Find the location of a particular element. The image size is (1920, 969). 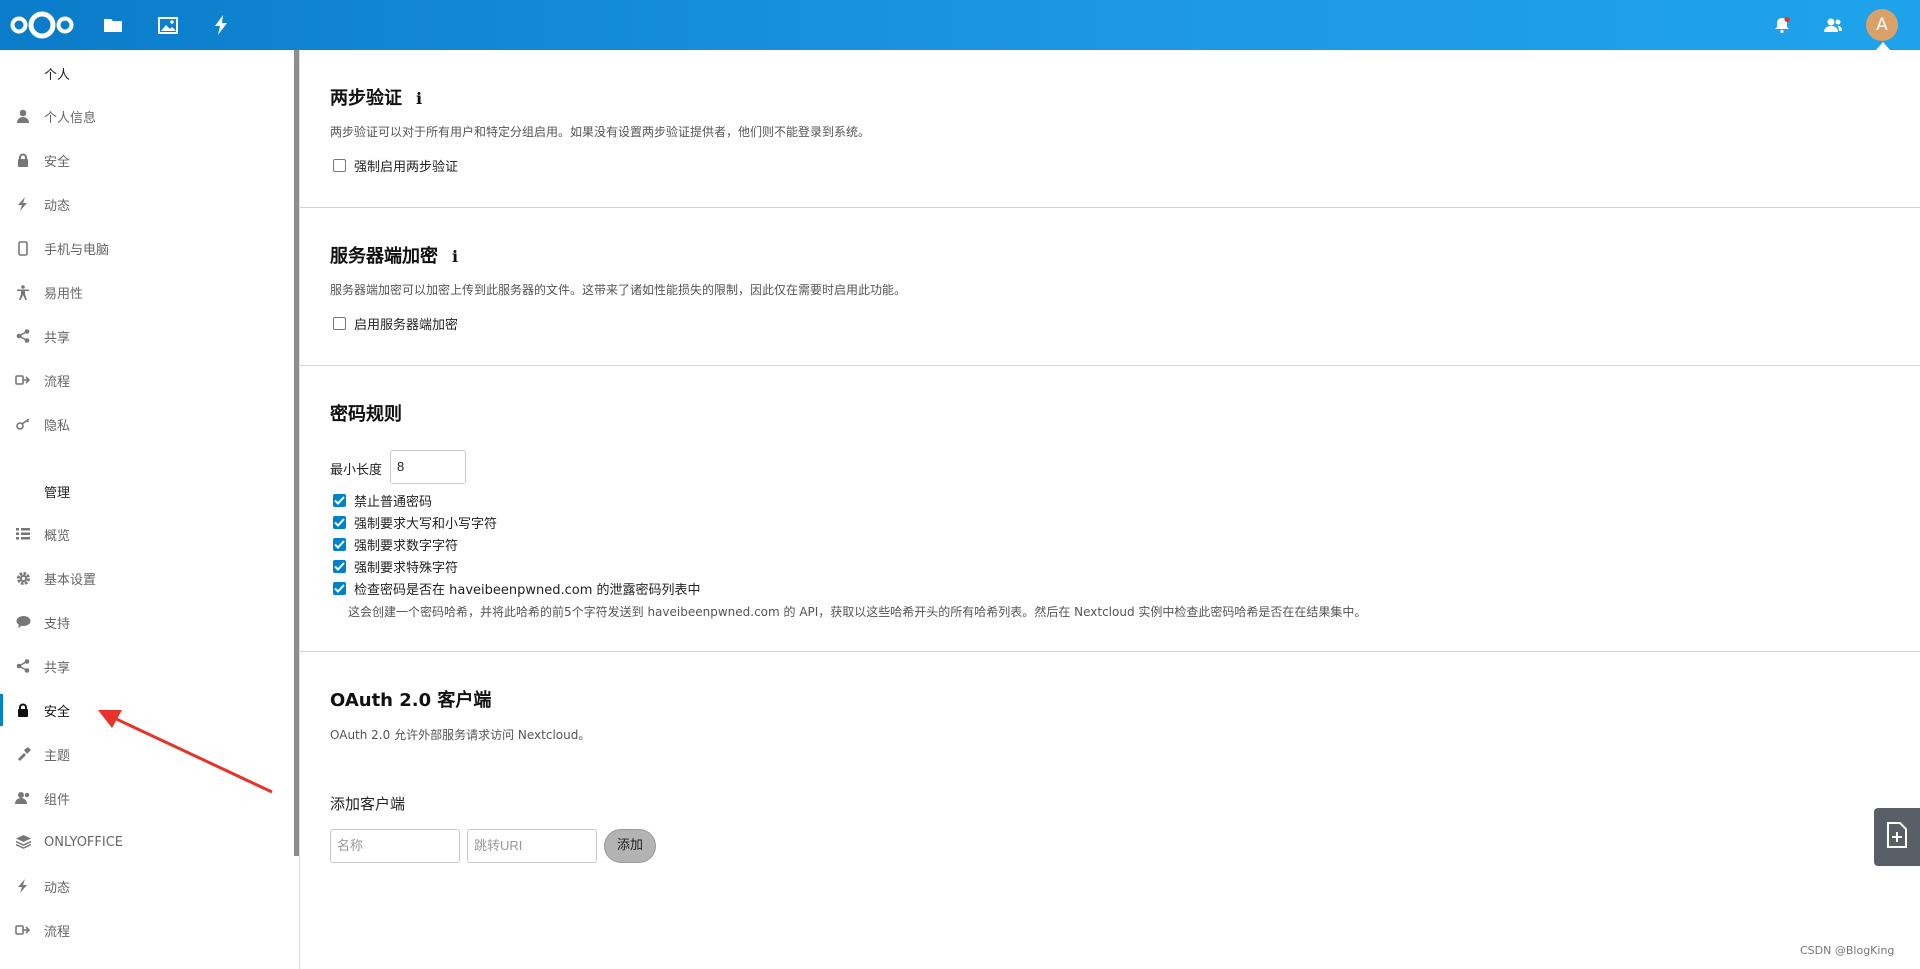

lock-icon is located at coordinates (23, 160).